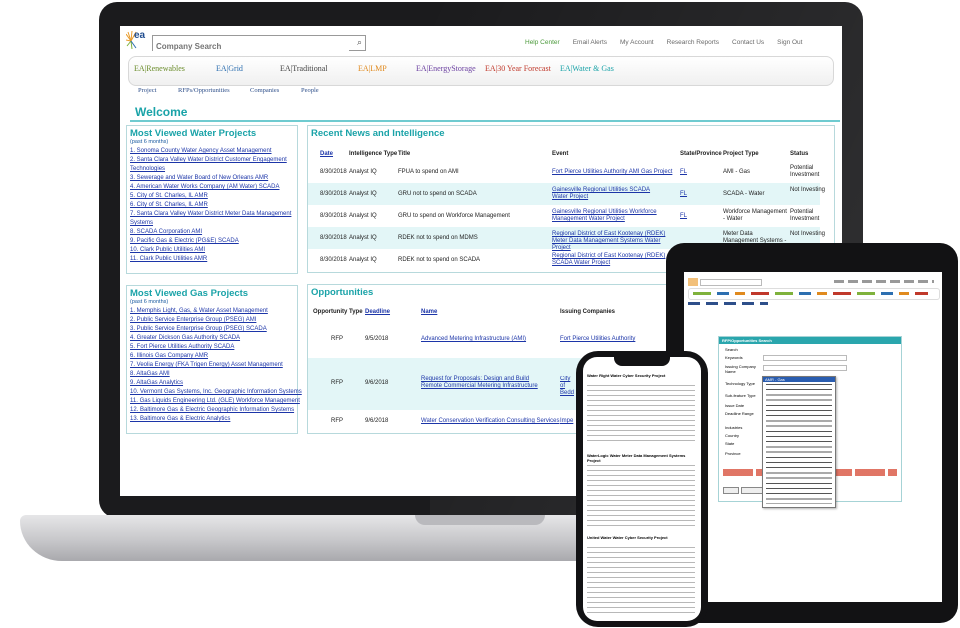  What do you see at coordinates (251, 46) in the screenshot?
I see `search-input` at bounding box center [251, 46].